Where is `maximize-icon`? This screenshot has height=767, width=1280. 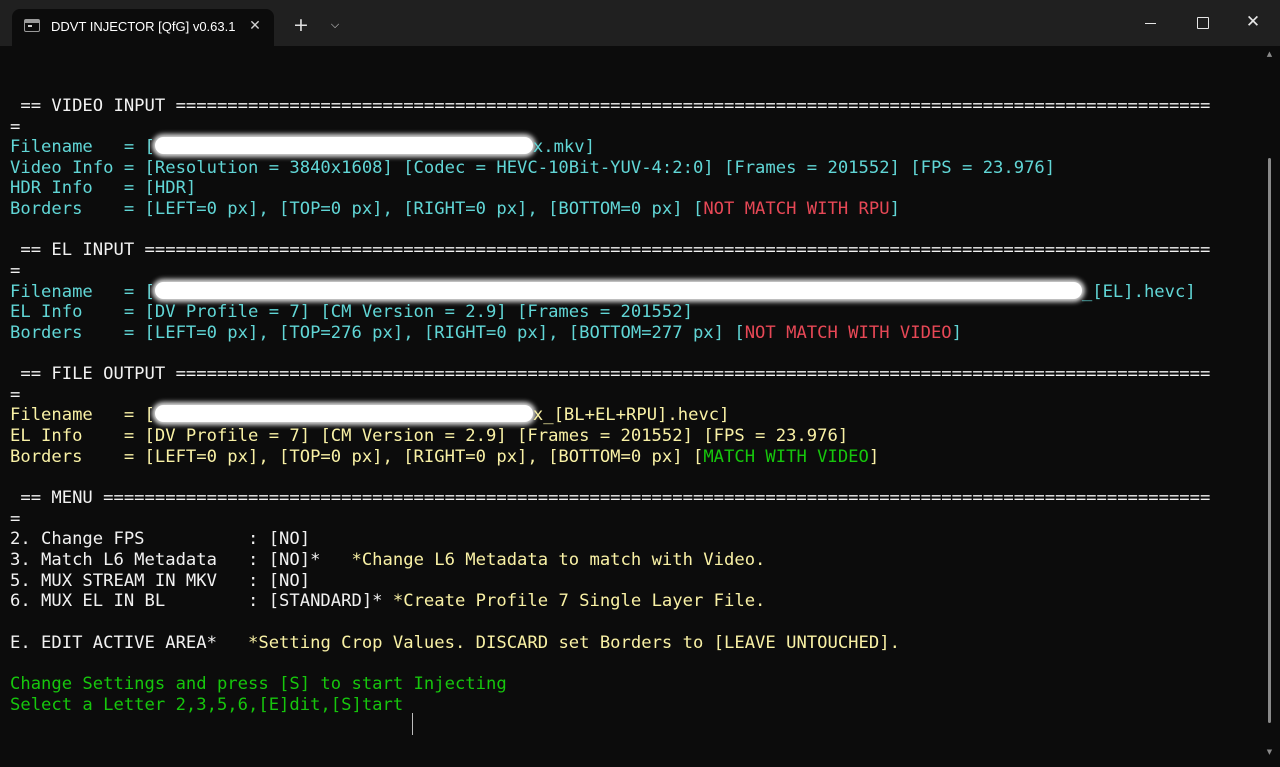 maximize-icon is located at coordinates (1203, 23).